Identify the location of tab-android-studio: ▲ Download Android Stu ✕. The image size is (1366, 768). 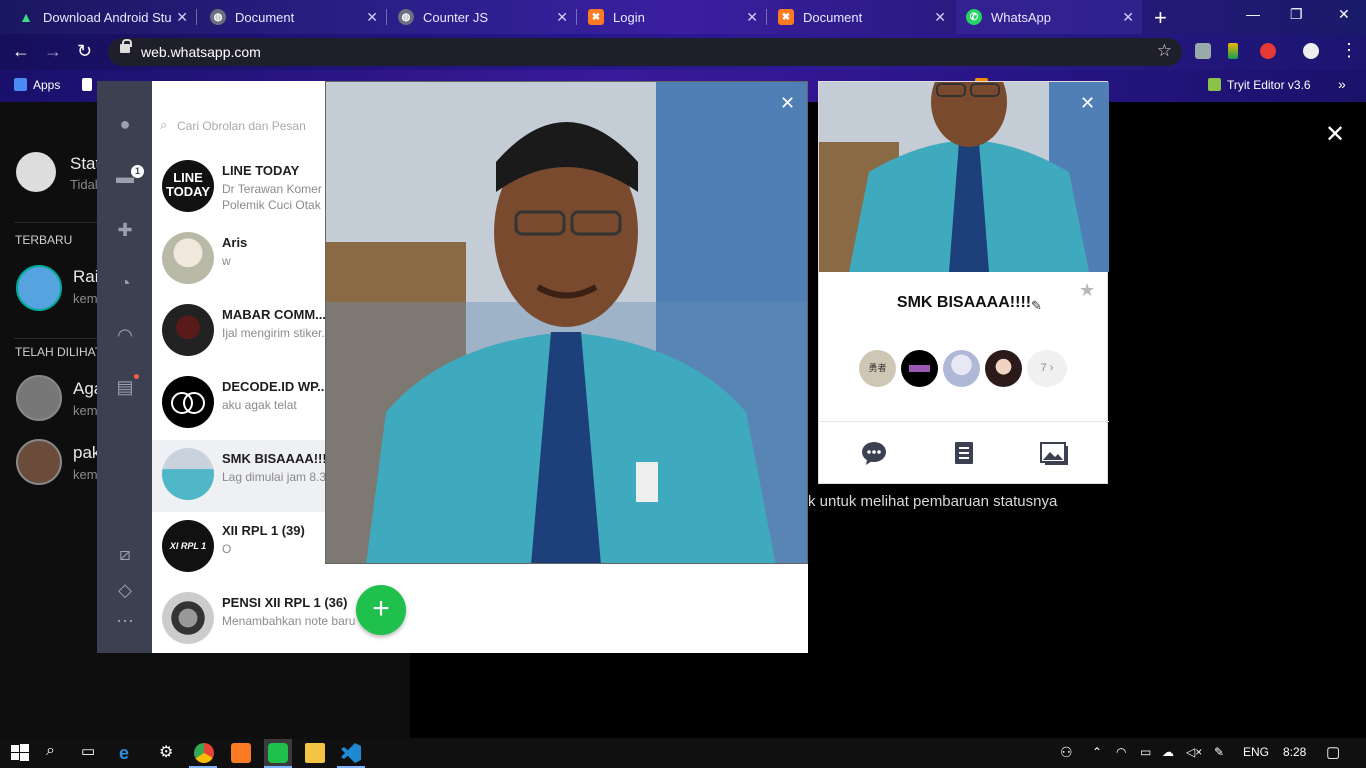
(102, 17).